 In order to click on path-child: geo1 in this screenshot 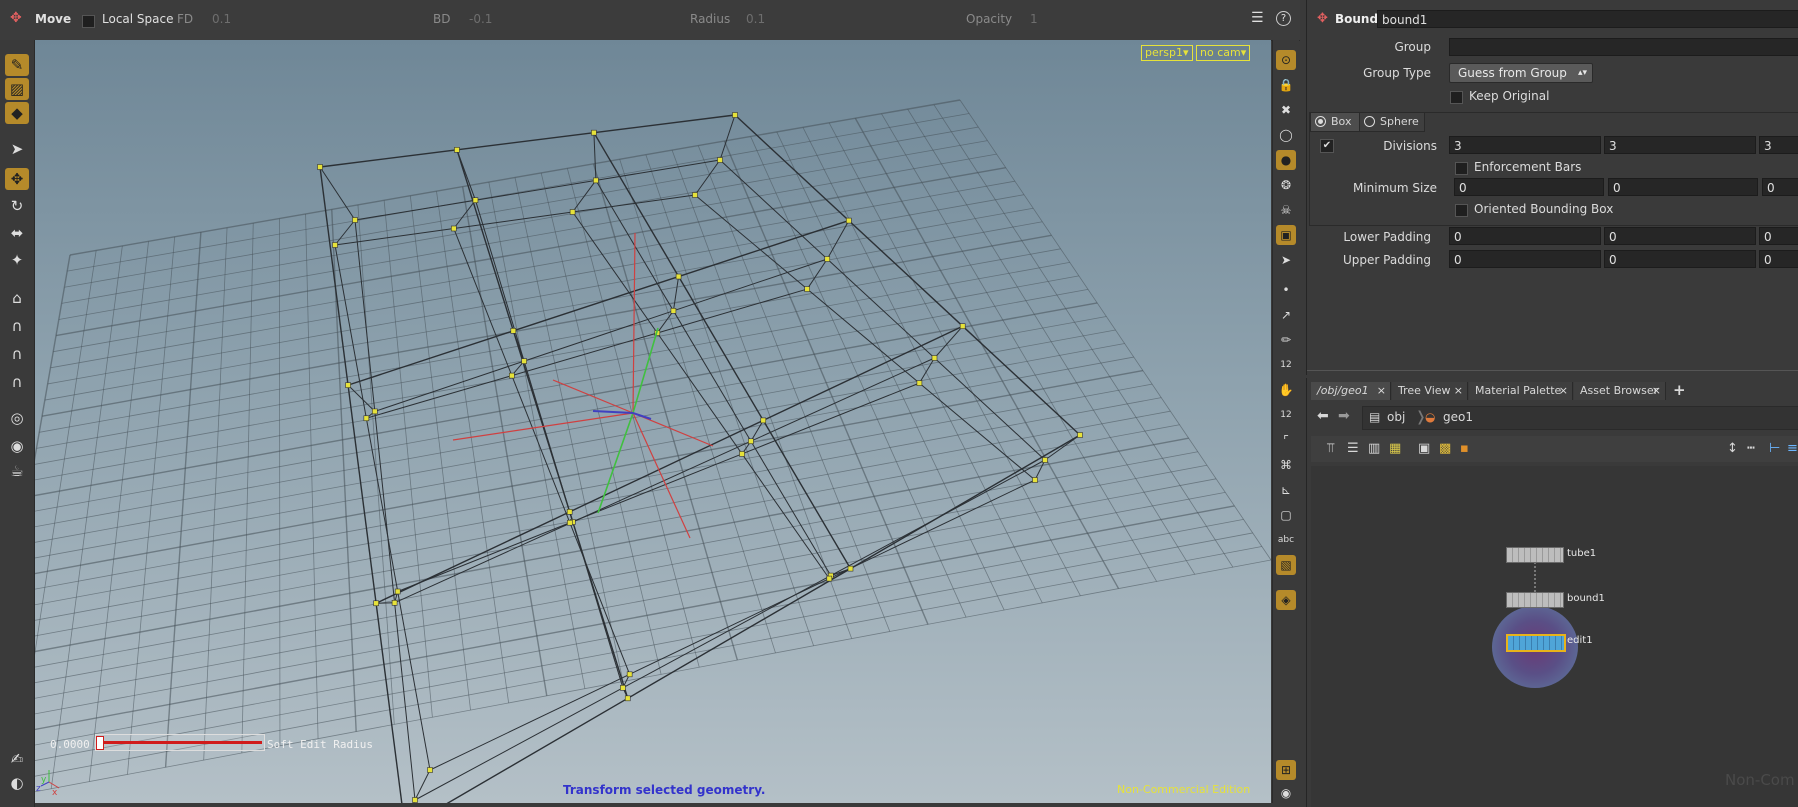, I will do `click(1458, 417)`.